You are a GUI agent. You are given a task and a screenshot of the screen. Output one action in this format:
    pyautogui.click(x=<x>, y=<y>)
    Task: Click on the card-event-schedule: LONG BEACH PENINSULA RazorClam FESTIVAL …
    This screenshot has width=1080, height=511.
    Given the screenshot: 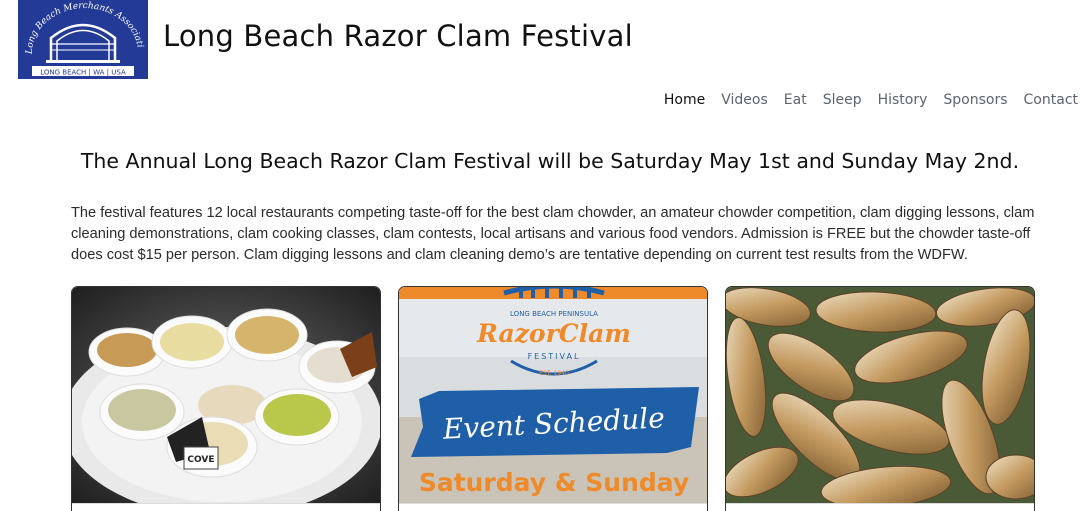 What is the action you would take?
    pyautogui.click(x=553, y=398)
    